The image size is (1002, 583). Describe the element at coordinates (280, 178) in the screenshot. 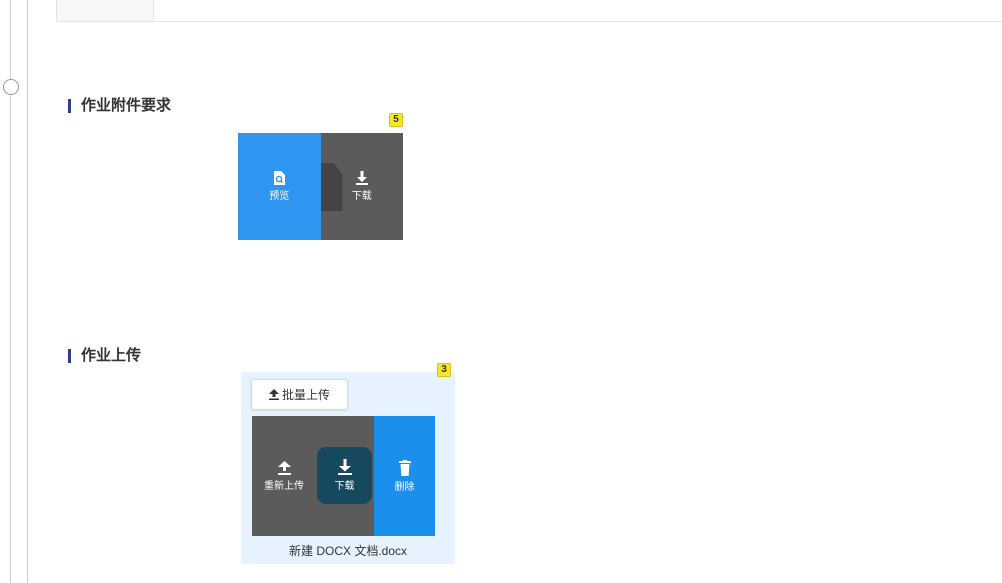

I see `file-search-icon` at that location.